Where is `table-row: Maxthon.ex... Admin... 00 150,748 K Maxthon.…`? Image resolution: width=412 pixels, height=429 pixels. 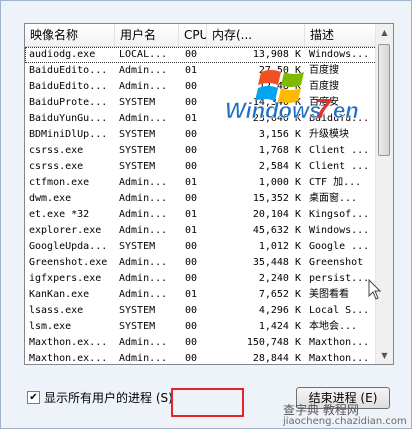 table-row: Maxthon.ex... Admin... 00 150,748 K Maxthon.… is located at coordinates (201, 343).